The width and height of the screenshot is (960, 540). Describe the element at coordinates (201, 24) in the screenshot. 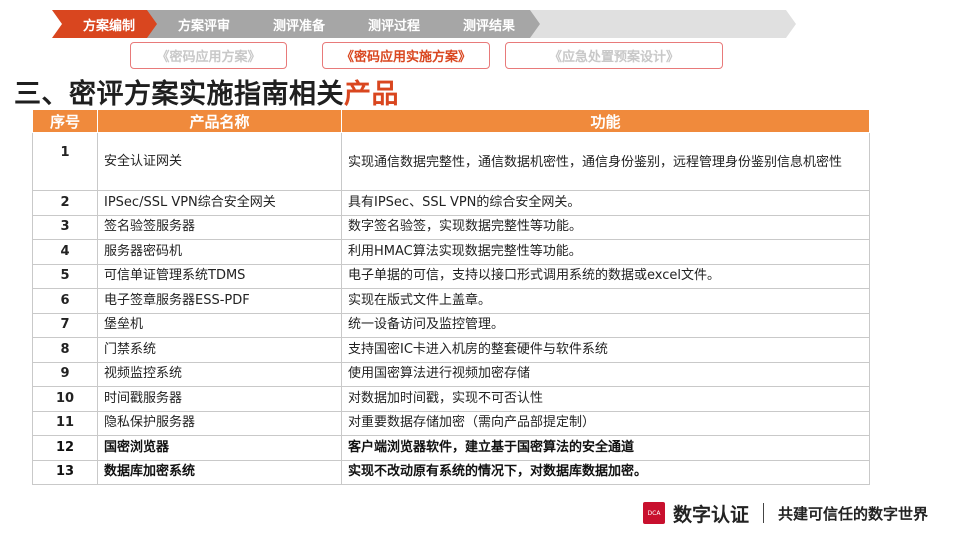

I see `step-scheme-review: 方案评审` at that location.